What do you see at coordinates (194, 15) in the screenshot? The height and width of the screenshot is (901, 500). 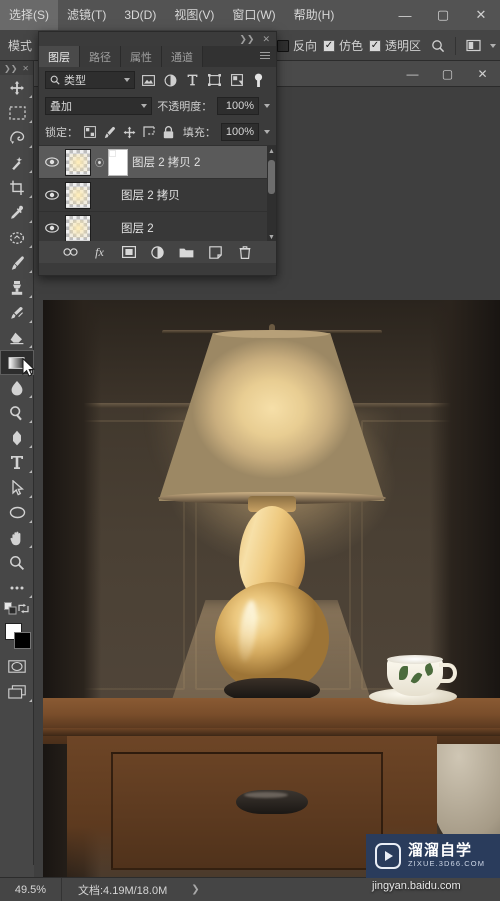 I see `menu-view: 视图(V)` at bounding box center [194, 15].